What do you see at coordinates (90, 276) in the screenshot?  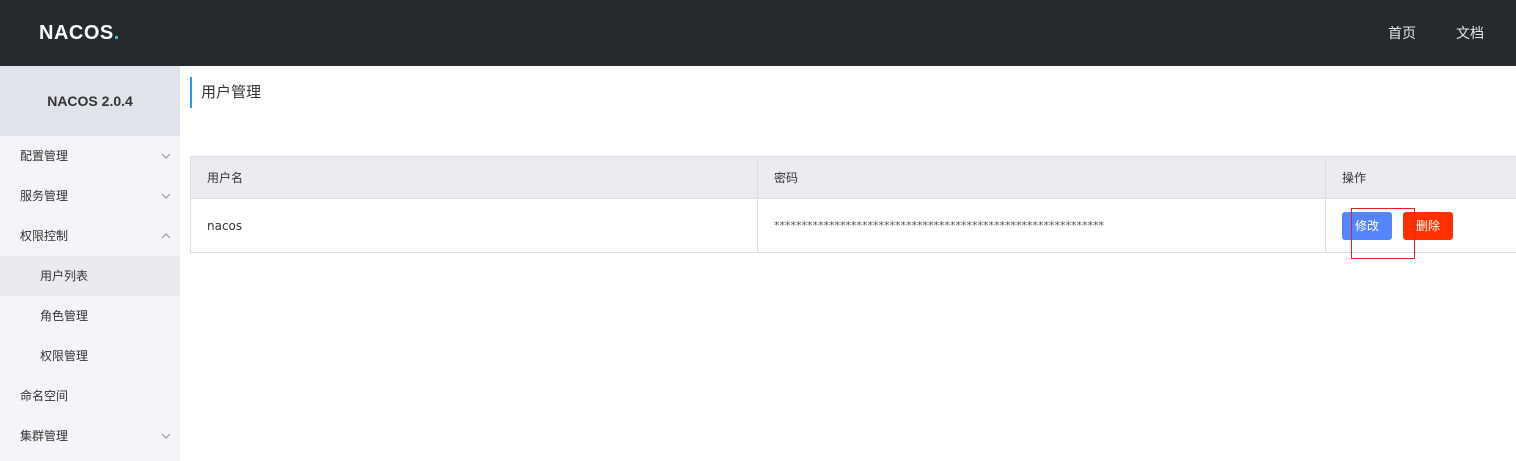 I see `sidebar-item-user-list: 用户列表` at bounding box center [90, 276].